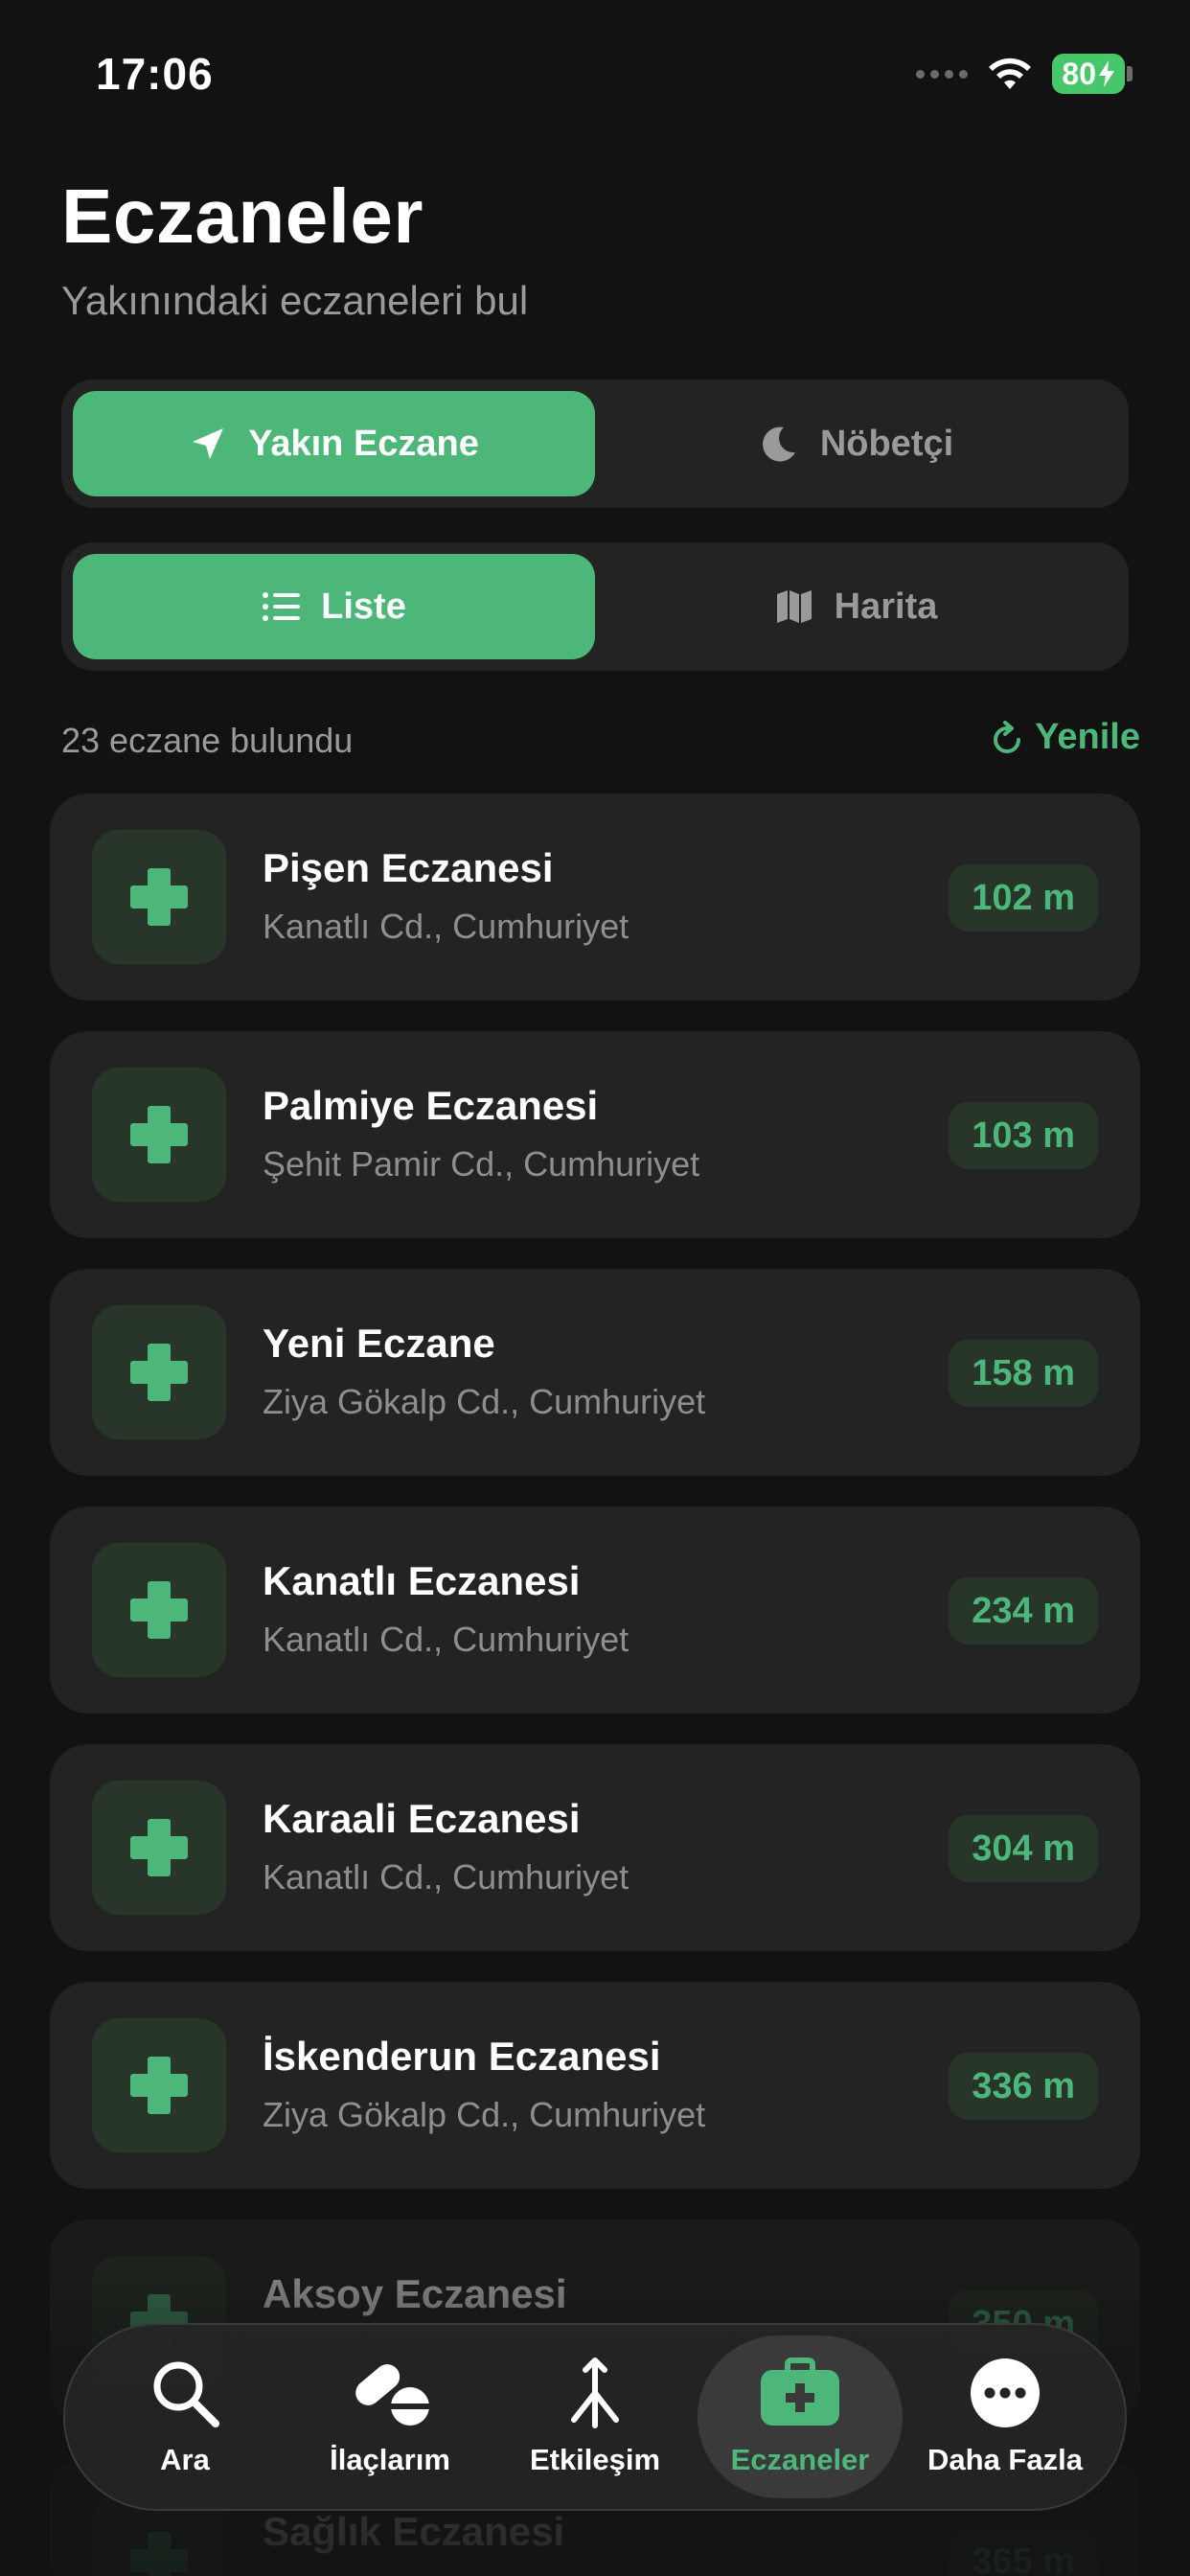  What do you see at coordinates (186, 2394) in the screenshot?
I see `search-icon` at bounding box center [186, 2394].